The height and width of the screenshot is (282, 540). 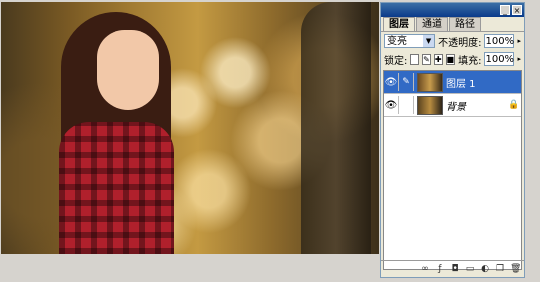 What do you see at coordinates (426, 59) in the screenshot?
I see `lock-pixels-icon: ✎` at bounding box center [426, 59].